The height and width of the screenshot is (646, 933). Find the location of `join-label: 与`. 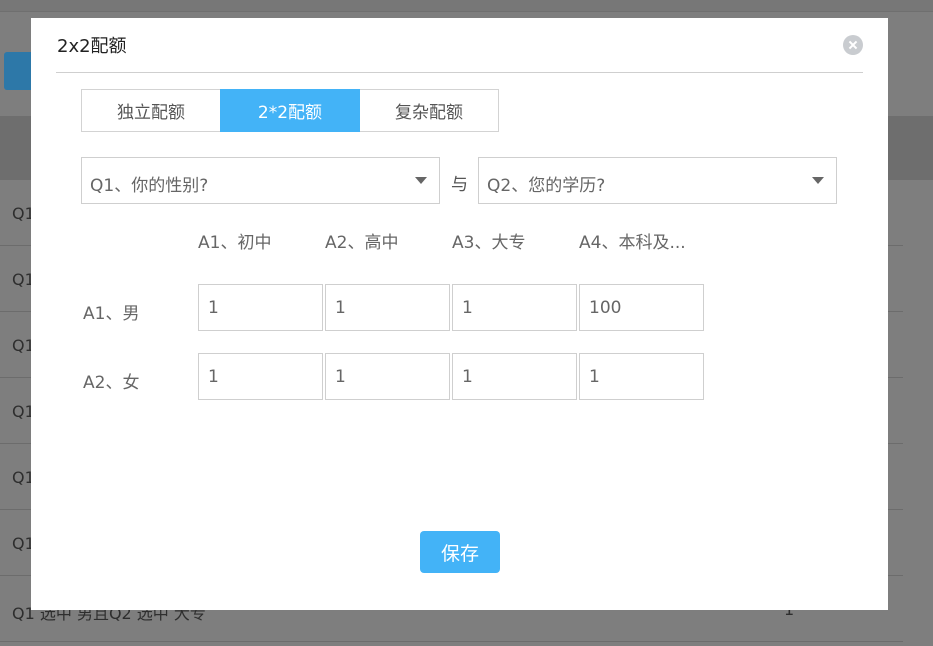

join-label: 与 is located at coordinates (459, 185).